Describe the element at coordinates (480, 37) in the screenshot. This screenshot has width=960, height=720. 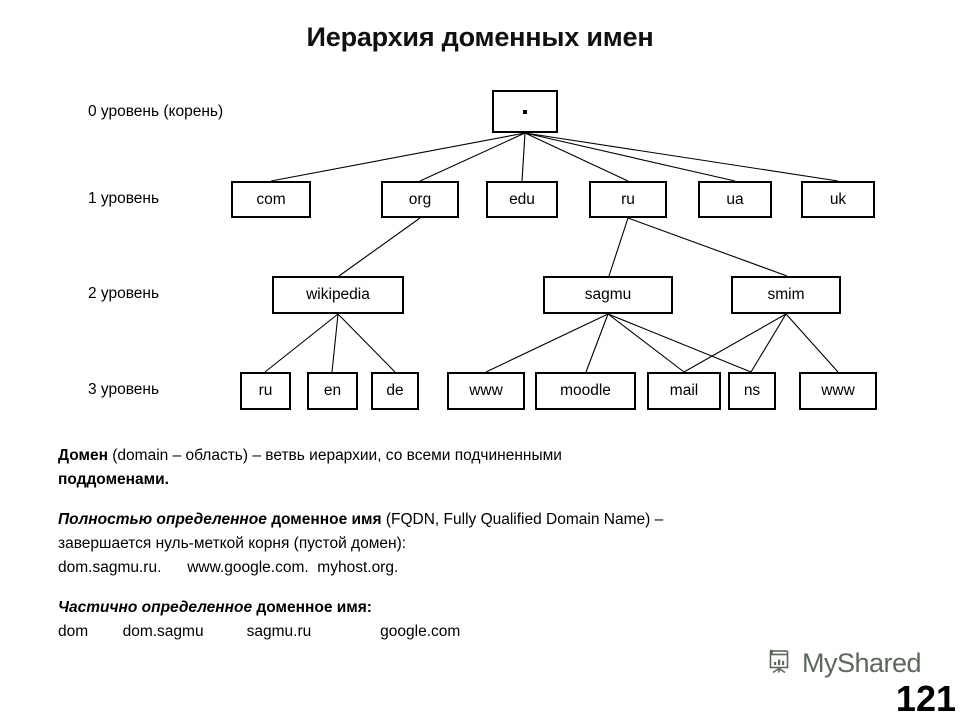
I see `page-title: Иерархия доменных имен` at that location.